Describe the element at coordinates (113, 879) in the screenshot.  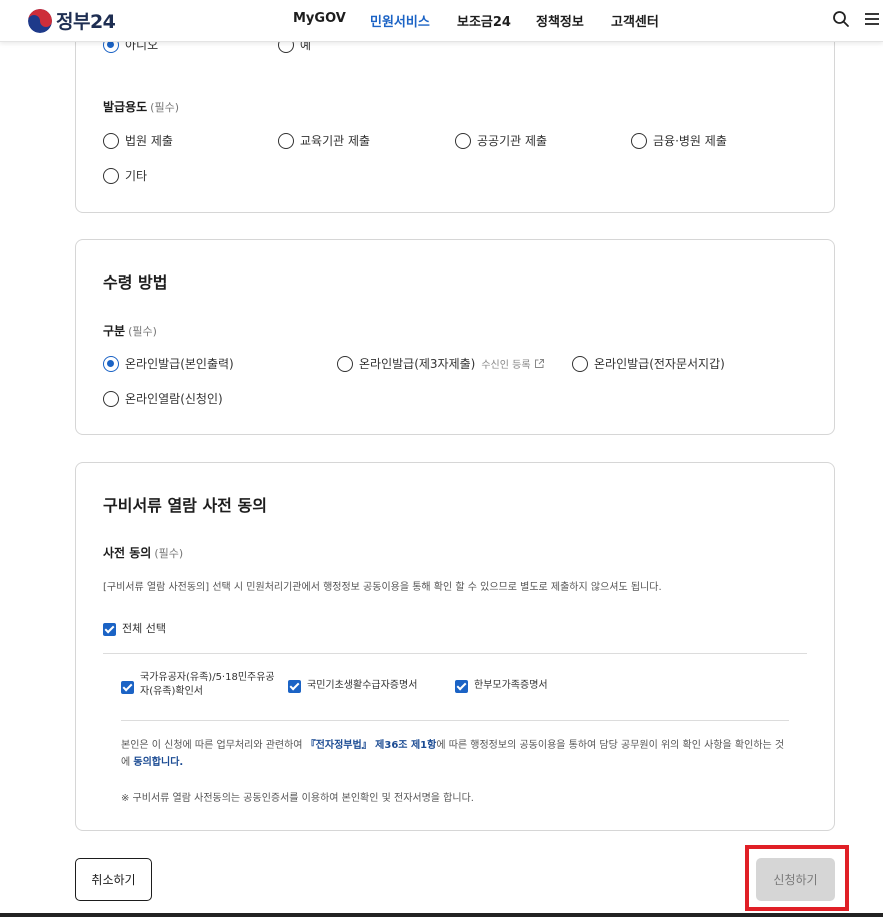
I see `cancel-button: 취소하기` at that location.